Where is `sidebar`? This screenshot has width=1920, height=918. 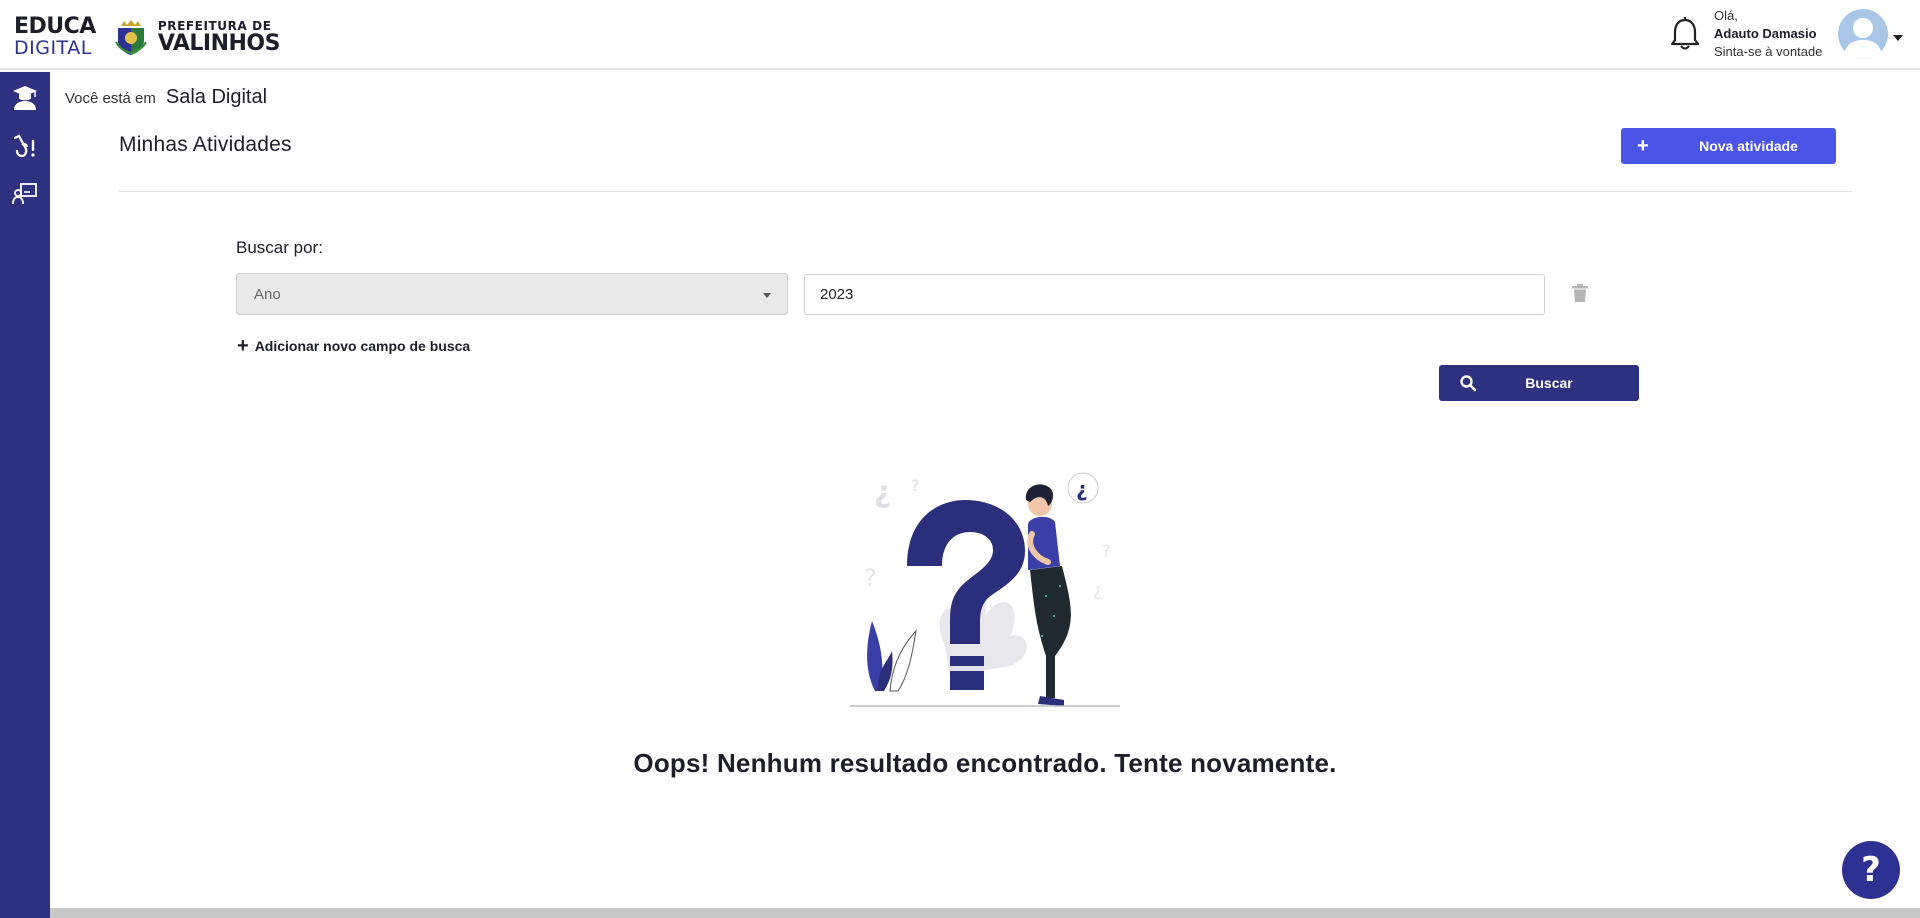 sidebar is located at coordinates (25, 495).